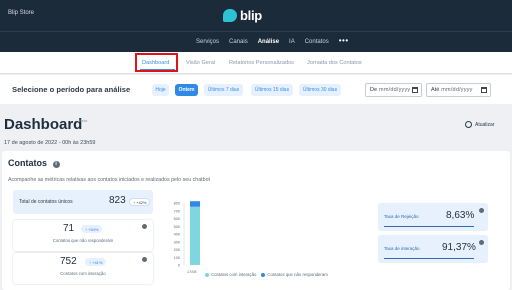 The height and width of the screenshot is (290, 512). What do you see at coordinates (223, 90) in the screenshot?
I see `chip-ultimos-7-dias: Últimos 7 dias` at bounding box center [223, 90].